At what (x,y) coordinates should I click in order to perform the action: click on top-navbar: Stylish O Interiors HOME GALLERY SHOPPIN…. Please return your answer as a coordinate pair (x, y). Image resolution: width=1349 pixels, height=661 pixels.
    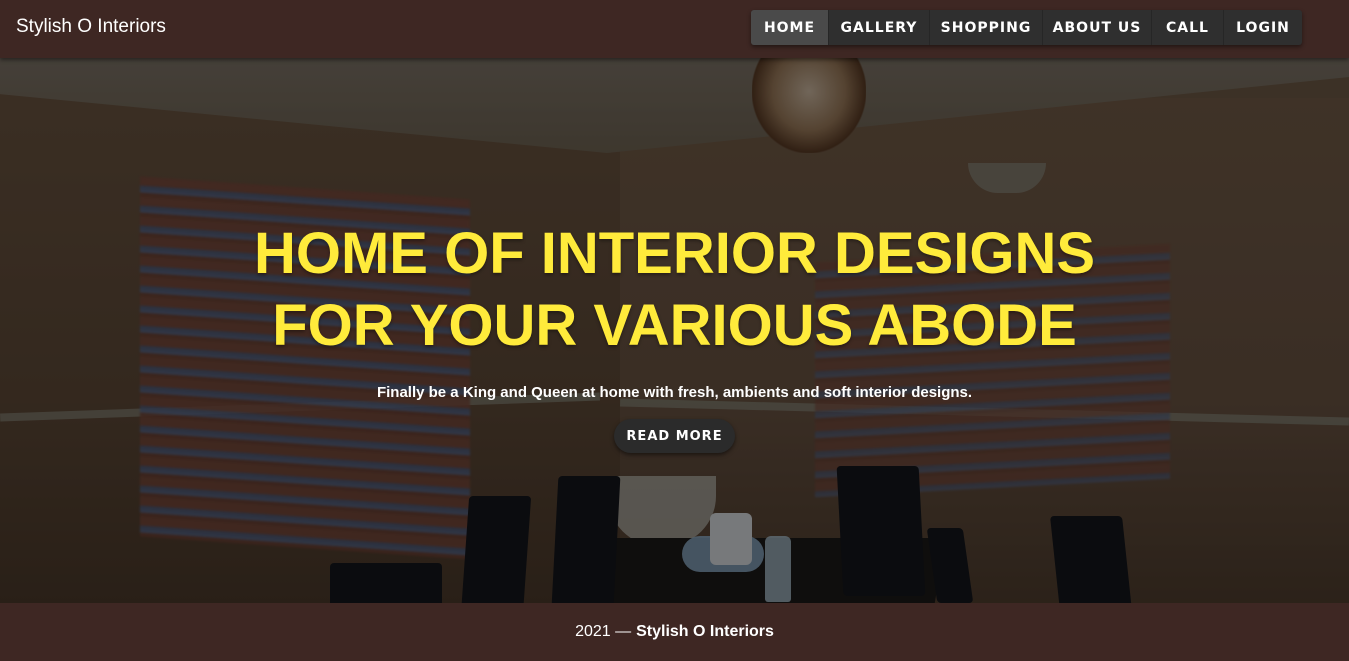
    Looking at the image, I should click on (674, 29).